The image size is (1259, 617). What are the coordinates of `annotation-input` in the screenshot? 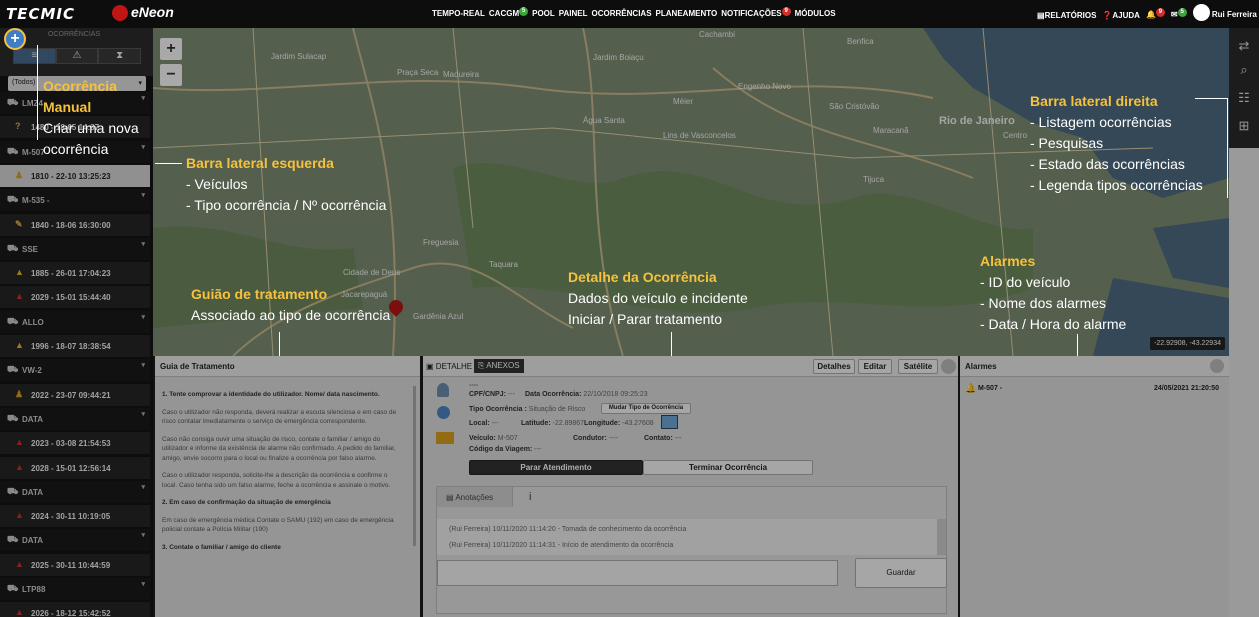 It's located at (637, 573).